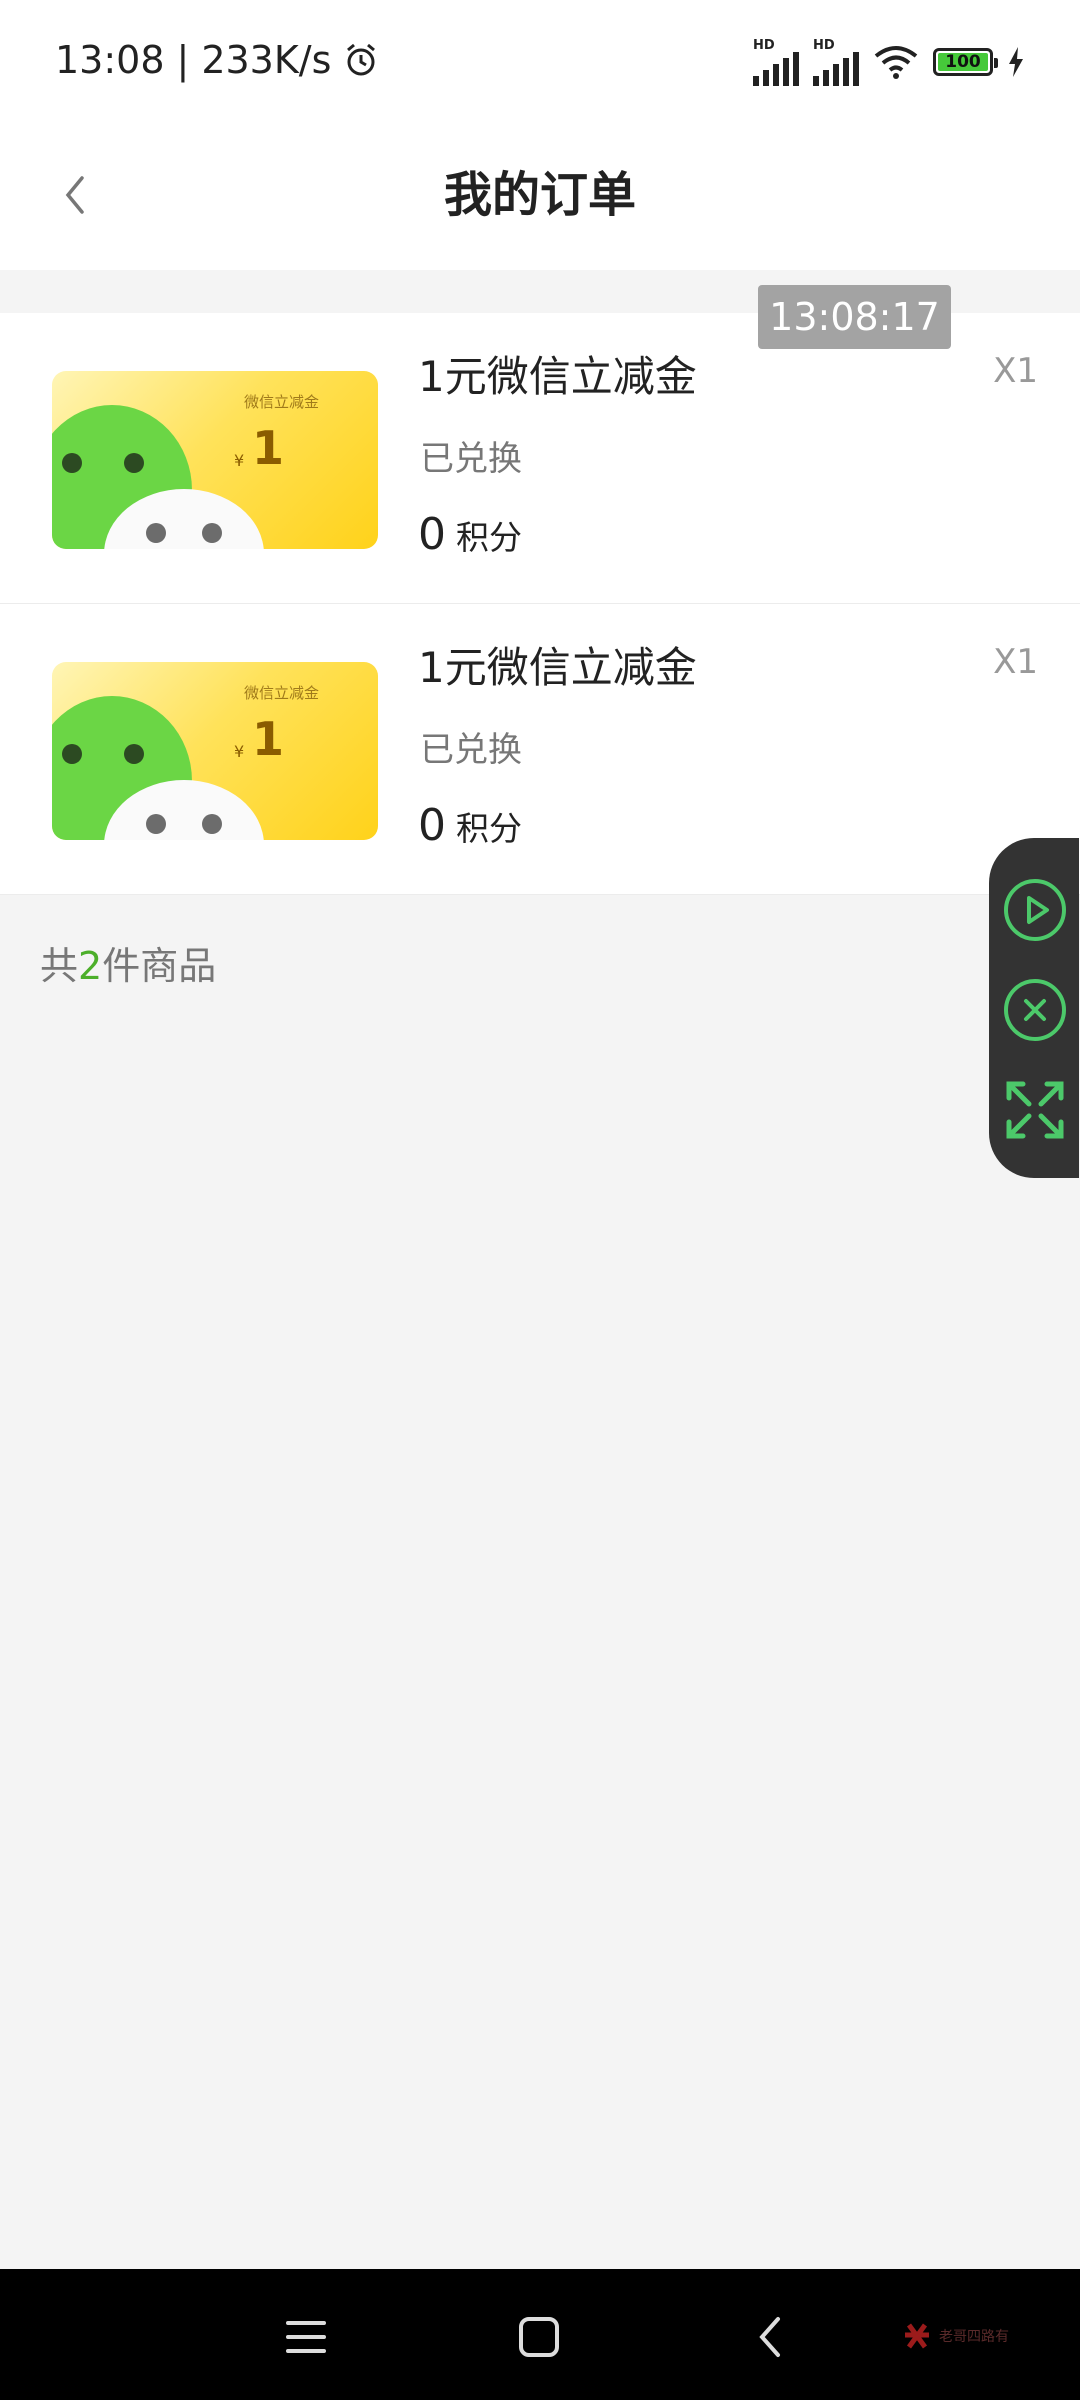 Image resolution: width=1080 pixels, height=2400 pixels. I want to click on signal-1-icon: HD, so click(776, 62).